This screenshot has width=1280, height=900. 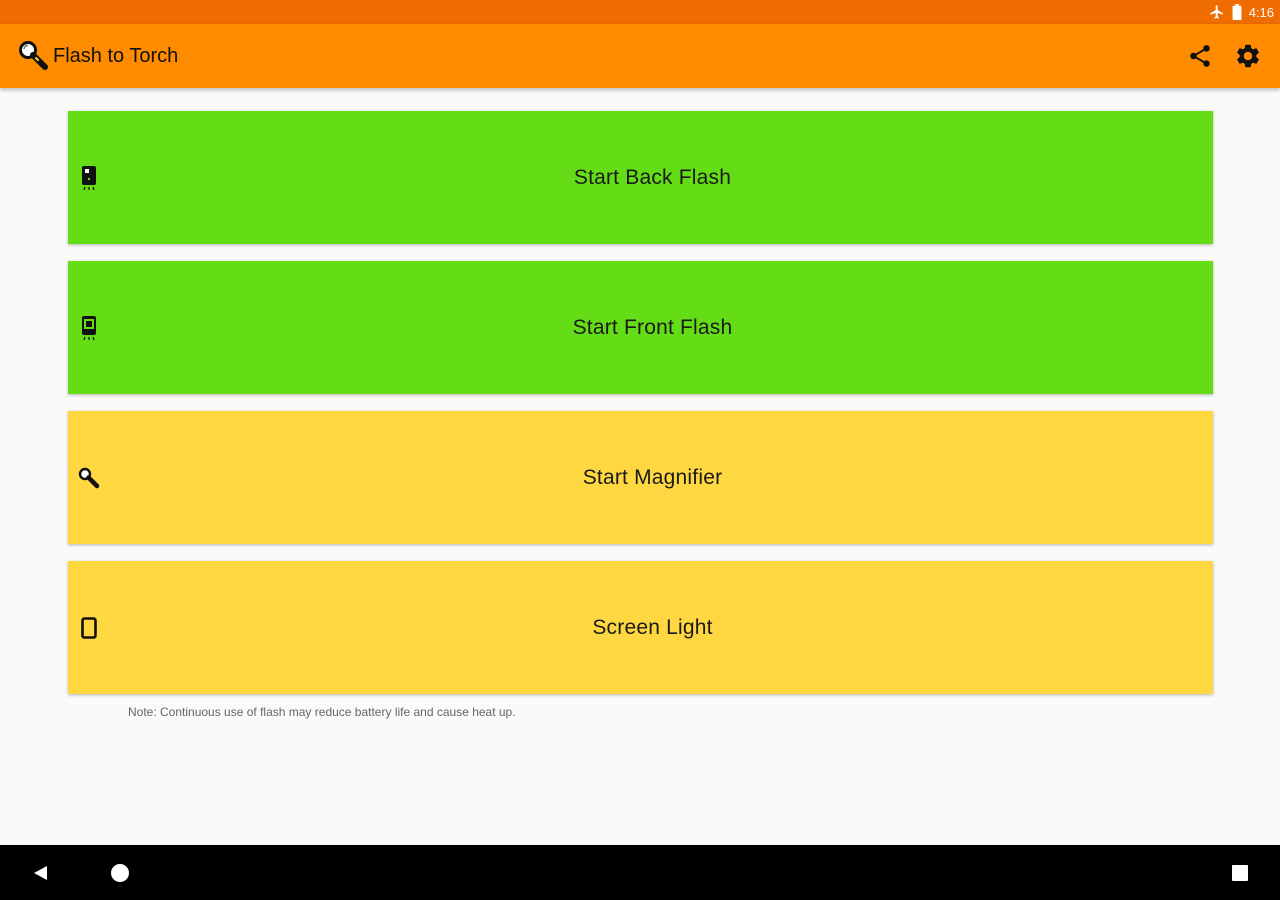 I want to click on button-label: Start Front Flash, so click(x=652, y=327).